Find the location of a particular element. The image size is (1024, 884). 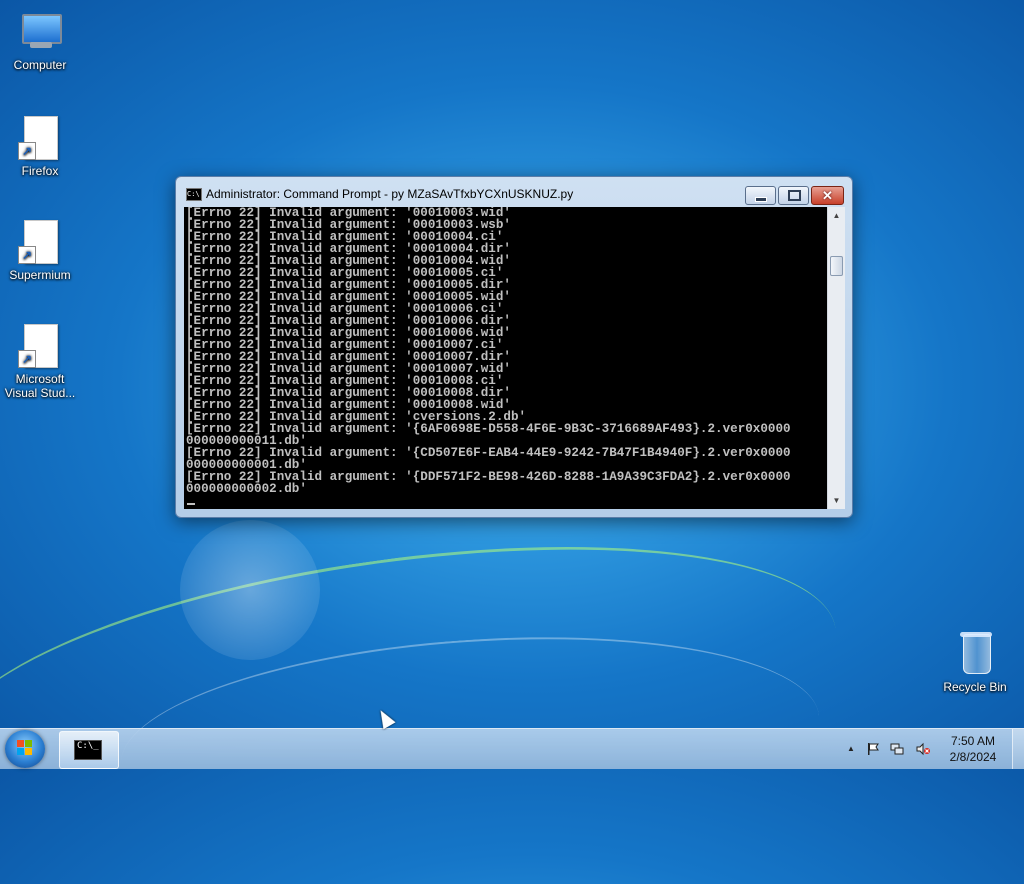

close-icon: ✕ is located at coordinates (827, 195).